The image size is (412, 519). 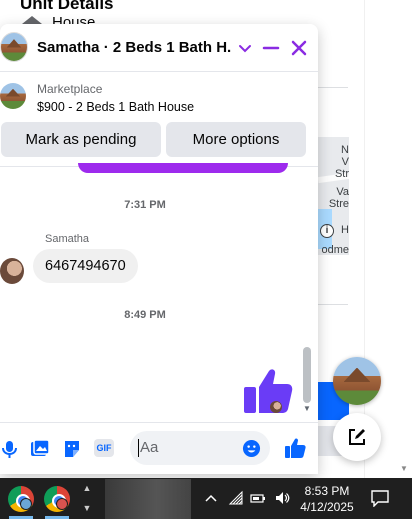 I want to click on page-scrollbar, so click(x=388, y=239).